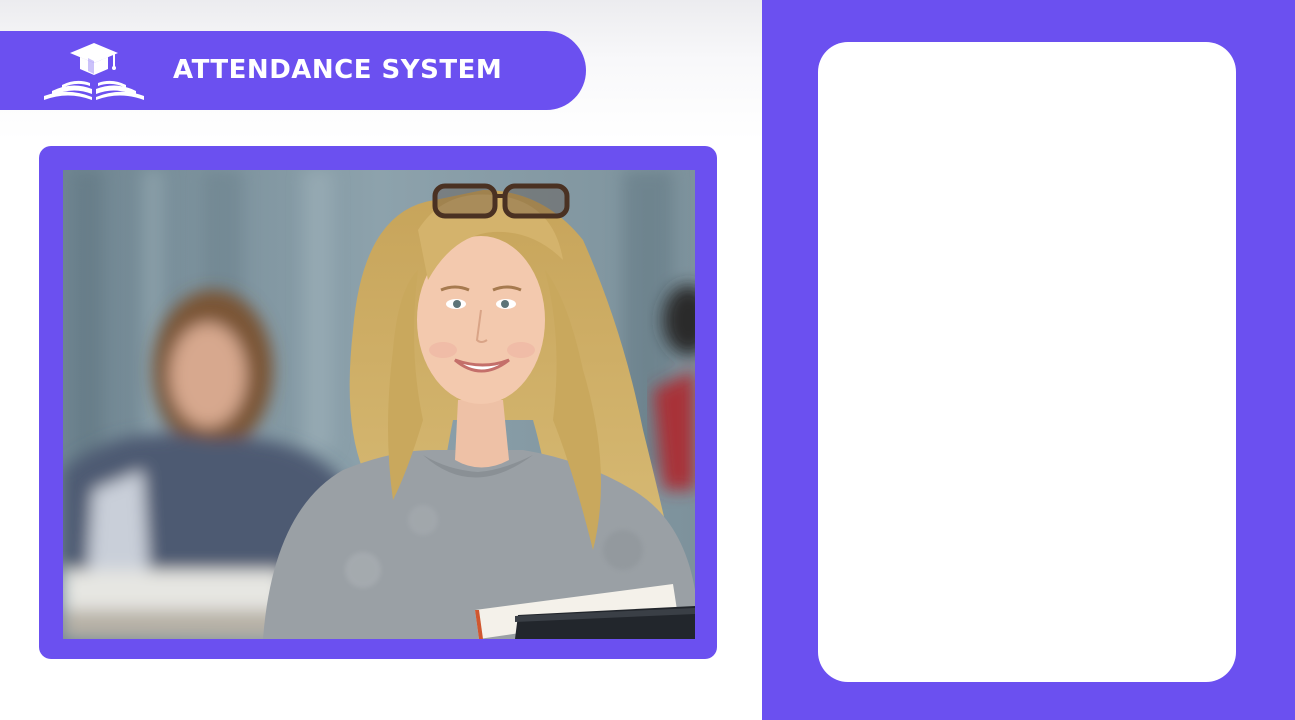 The width and height of the screenshot is (1295, 720). Describe the element at coordinates (94, 71) in the screenshot. I see `graduation-cap-book-icon` at that location.